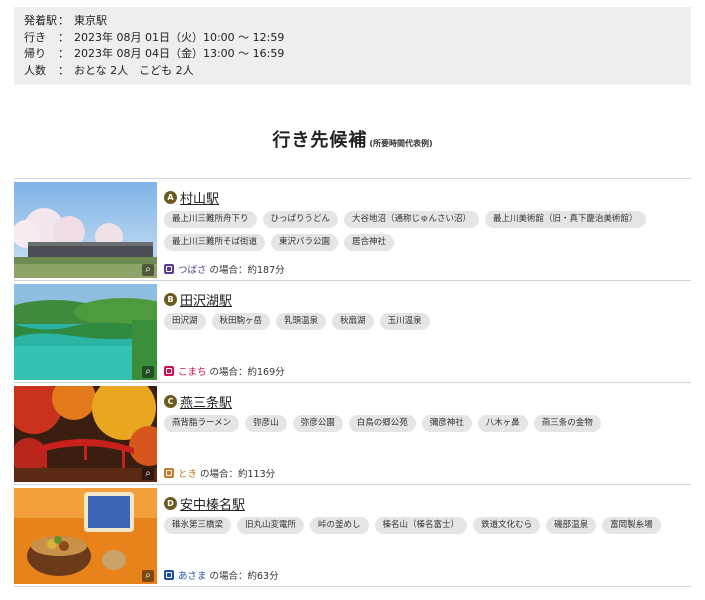 This screenshot has width=705, height=600. I want to click on spot-tag: 最上川三難所そば街道, so click(215, 242).